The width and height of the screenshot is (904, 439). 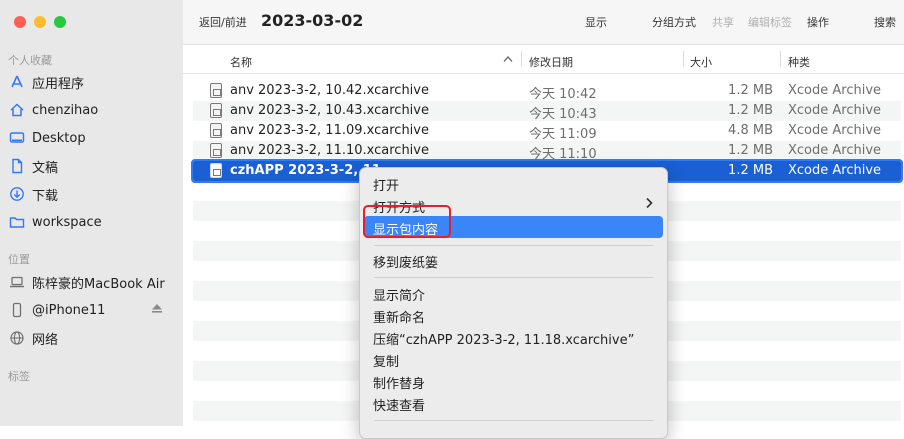 What do you see at coordinates (17, 338) in the screenshot?
I see `network-icon` at bounding box center [17, 338].